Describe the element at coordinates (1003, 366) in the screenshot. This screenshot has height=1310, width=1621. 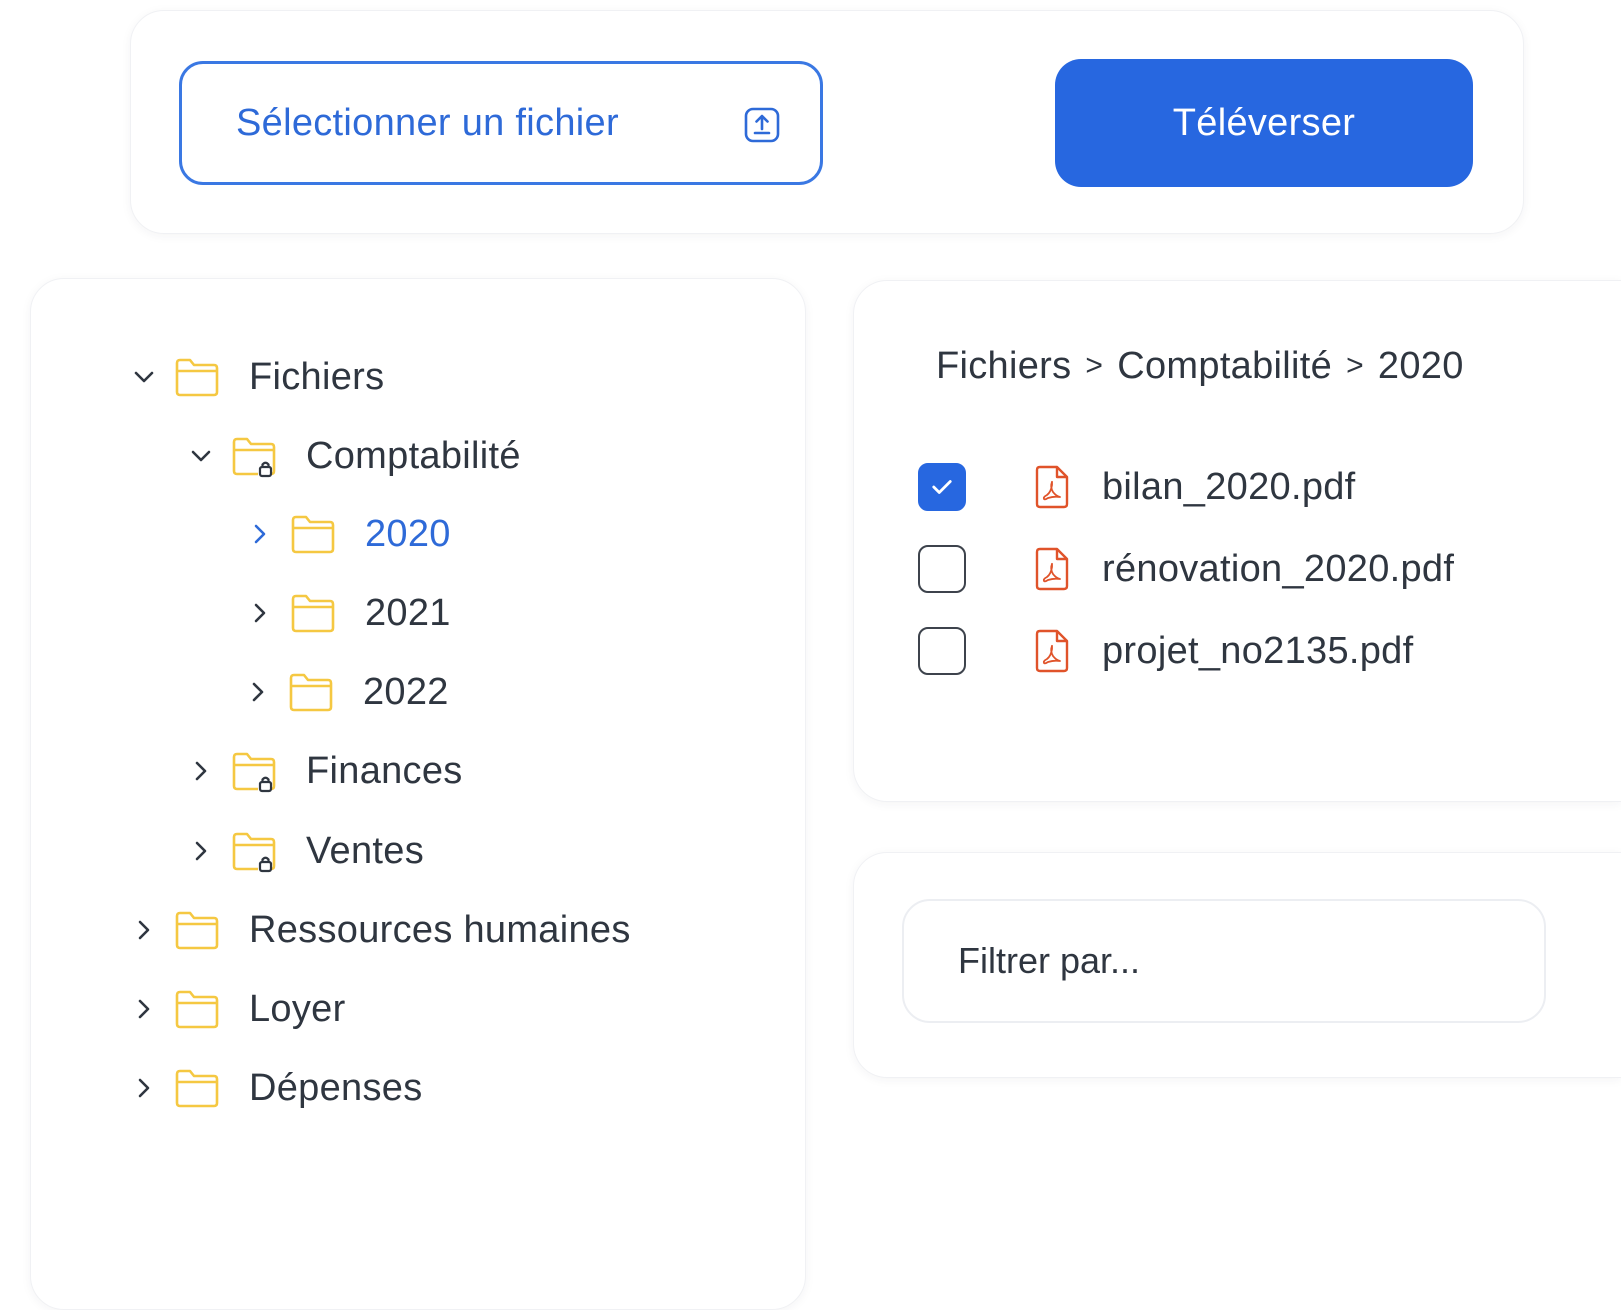
I see `breadcrumb-item-fichiers: Fichiers` at that location.